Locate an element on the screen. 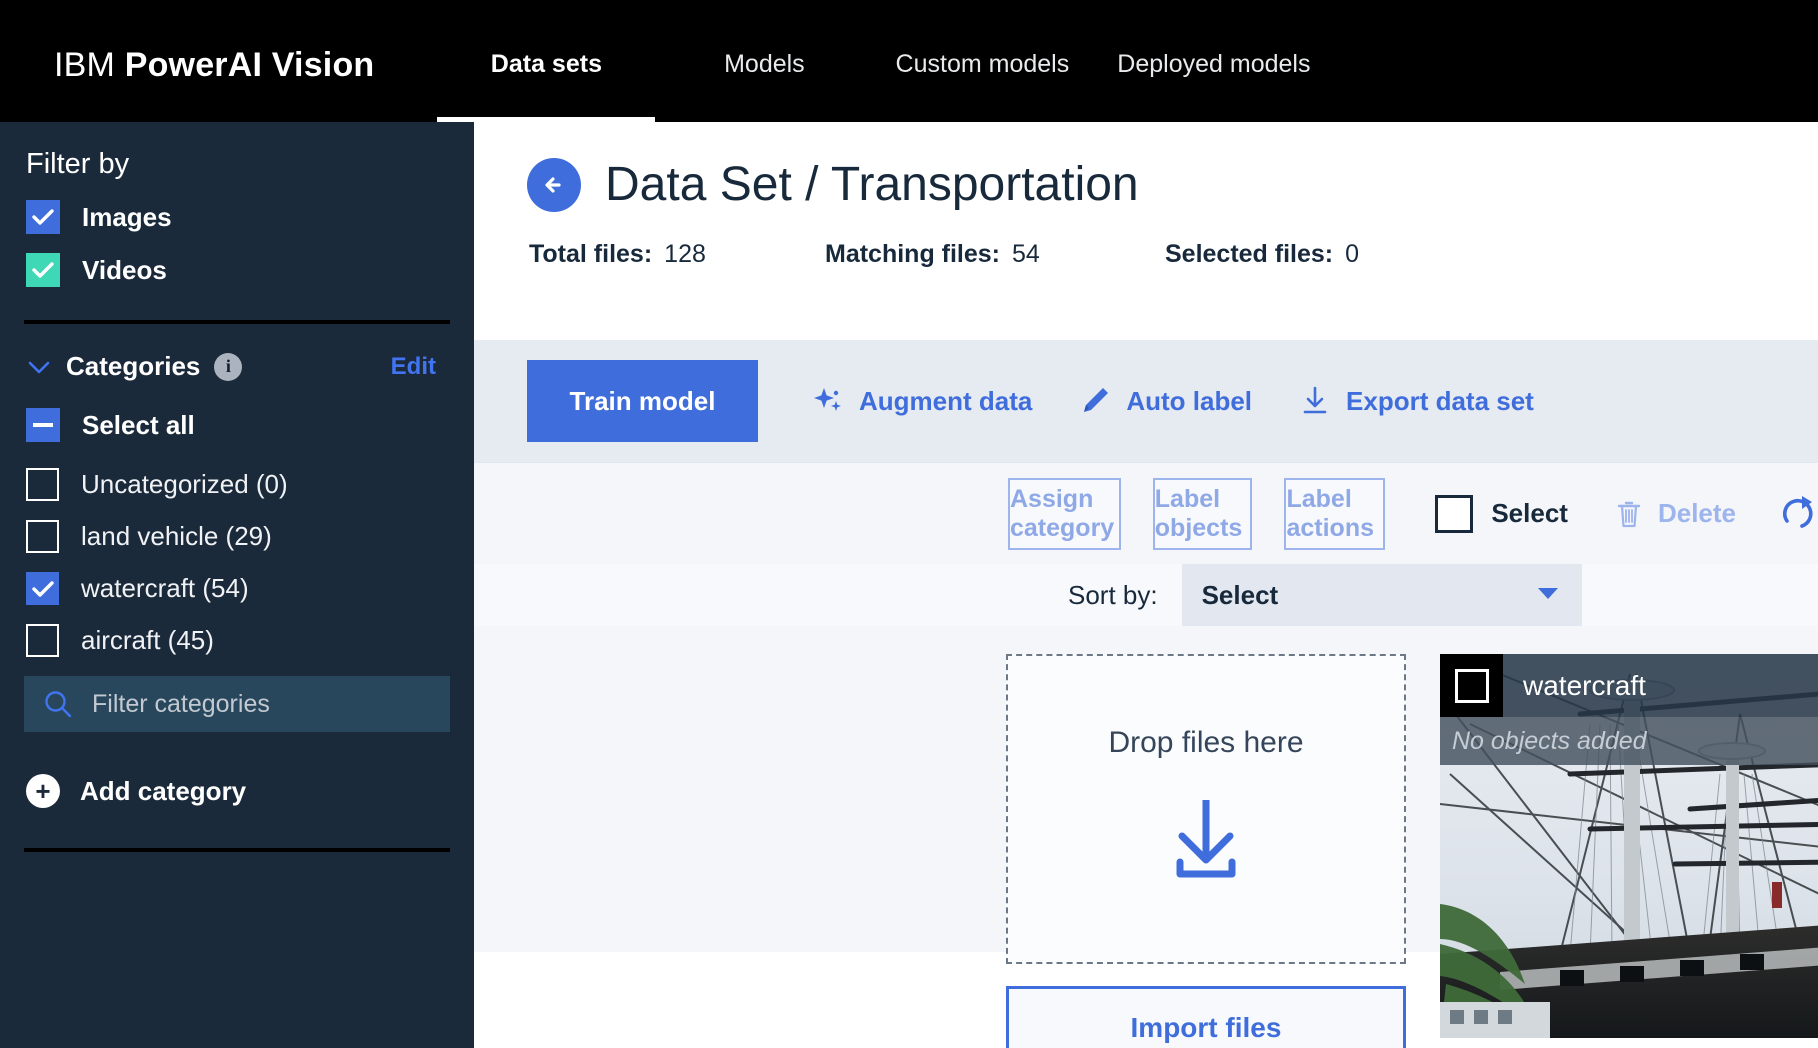  plus-icon: + is located at coordinates (43, 791).